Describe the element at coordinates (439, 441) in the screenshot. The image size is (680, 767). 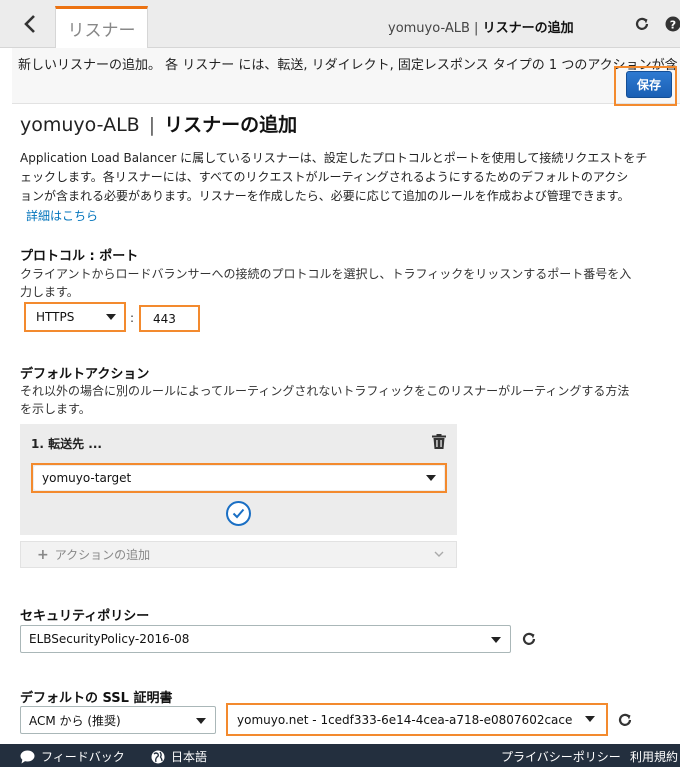
I see `trash-icon` at that location.